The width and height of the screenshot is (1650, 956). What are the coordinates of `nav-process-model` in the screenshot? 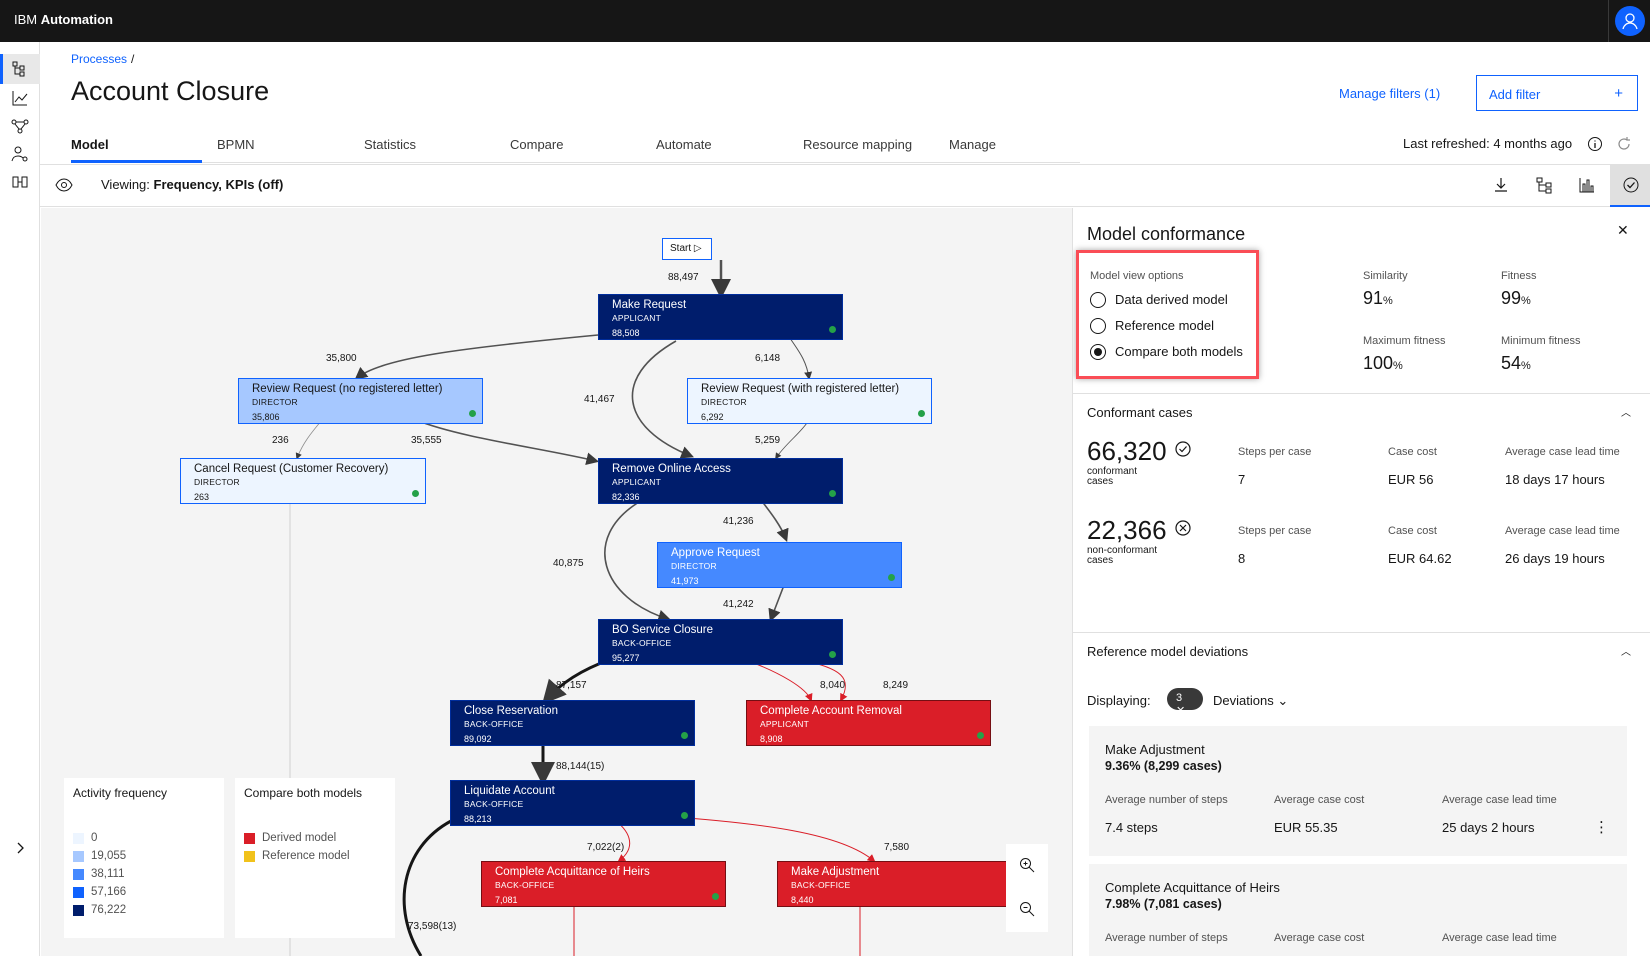 It's located at (20, 69).